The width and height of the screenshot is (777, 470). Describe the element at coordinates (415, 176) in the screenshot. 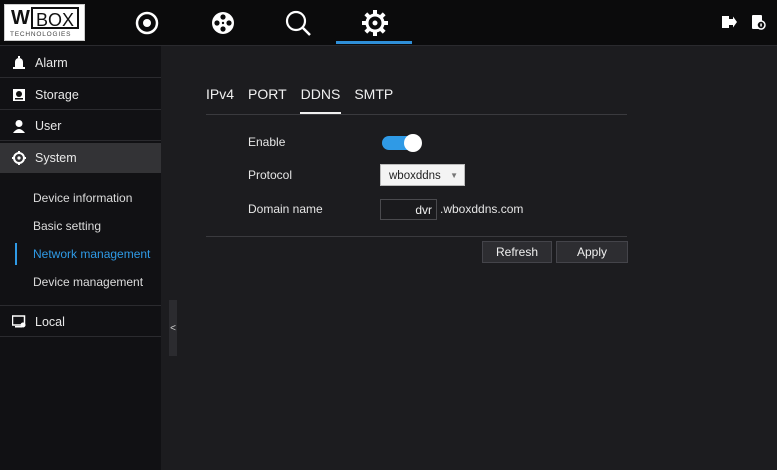

I see `protocol-select-value: wboxddns` at that location.